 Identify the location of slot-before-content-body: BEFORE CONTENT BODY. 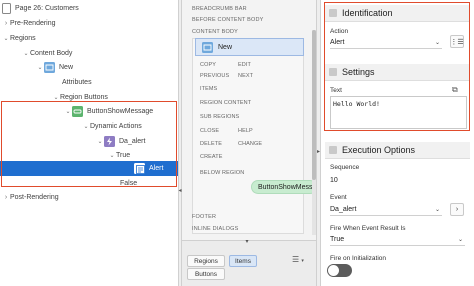
(228, 20).